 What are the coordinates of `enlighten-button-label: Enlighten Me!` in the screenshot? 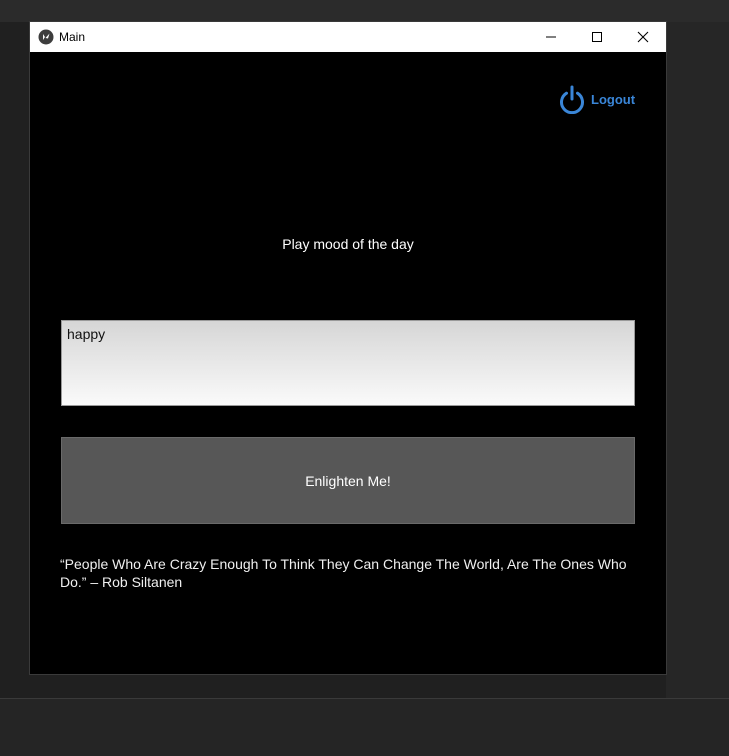 It's located at (348, 480).